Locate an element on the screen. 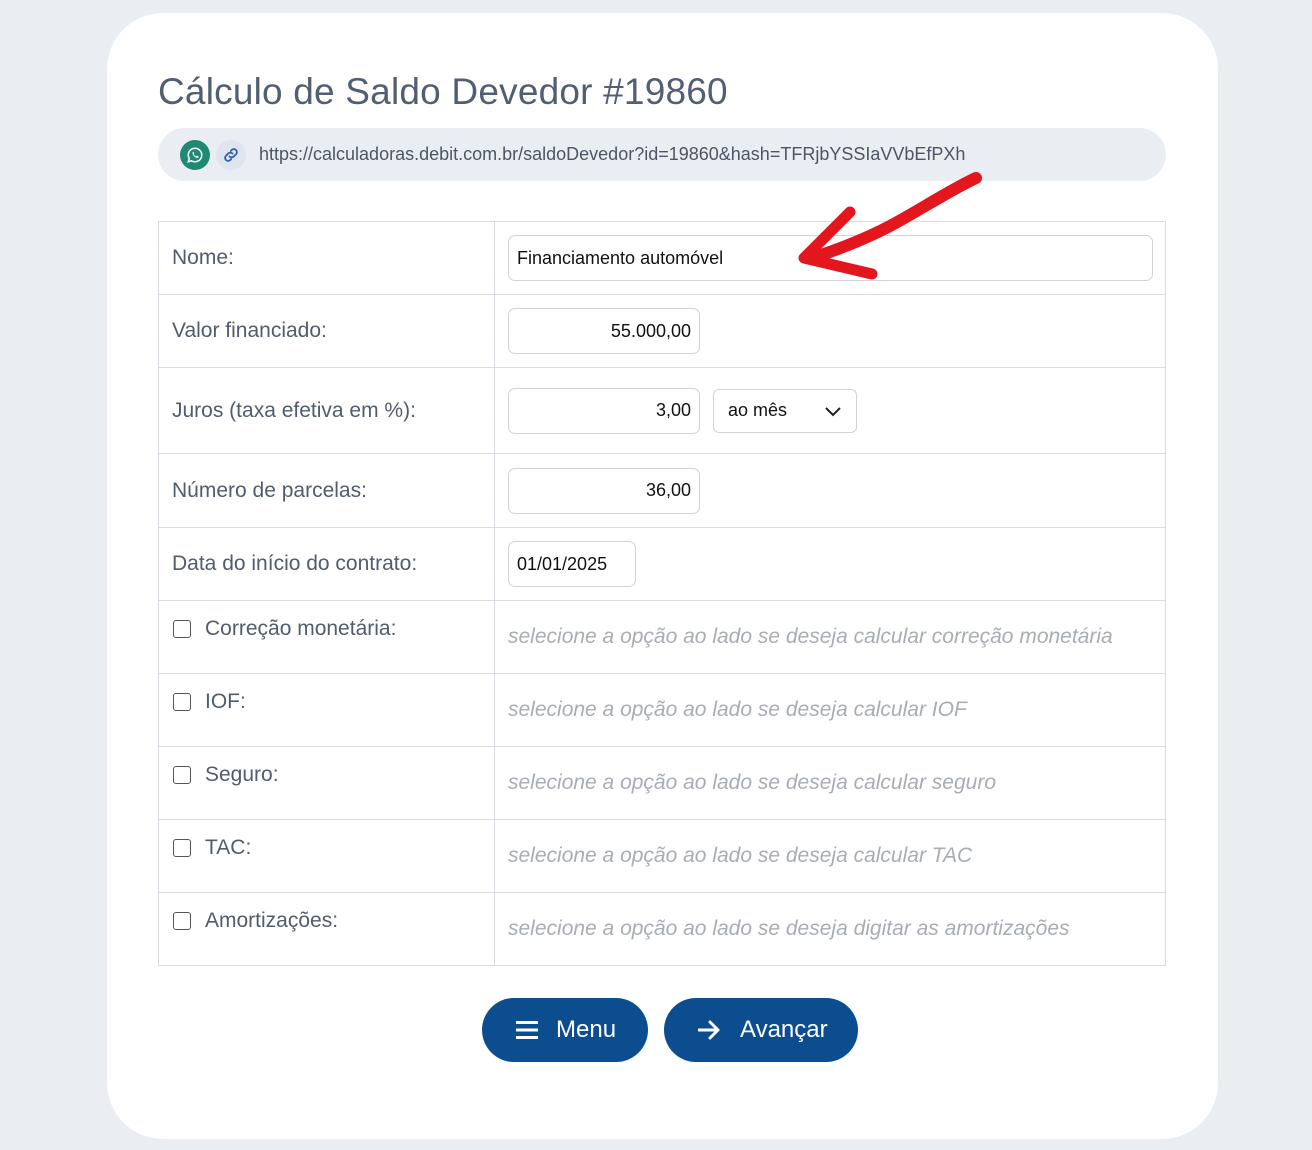 The height and width of the screenshot is (1150, 1312). form-row-parcelas: Número de parcelas: 36,00 is located at coordinates (662, 490).